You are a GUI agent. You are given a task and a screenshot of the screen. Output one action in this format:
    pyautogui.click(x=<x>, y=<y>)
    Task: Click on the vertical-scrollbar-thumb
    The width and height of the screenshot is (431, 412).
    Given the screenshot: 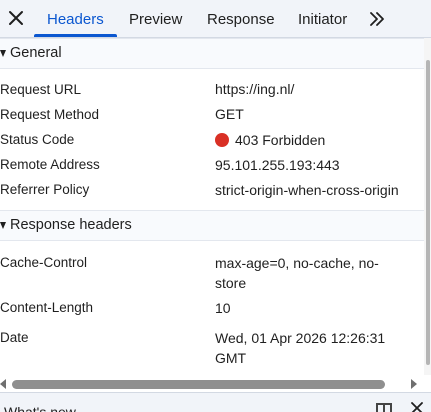 What is the action you would take?
    pyautogui.click(x=428, y=212)
    